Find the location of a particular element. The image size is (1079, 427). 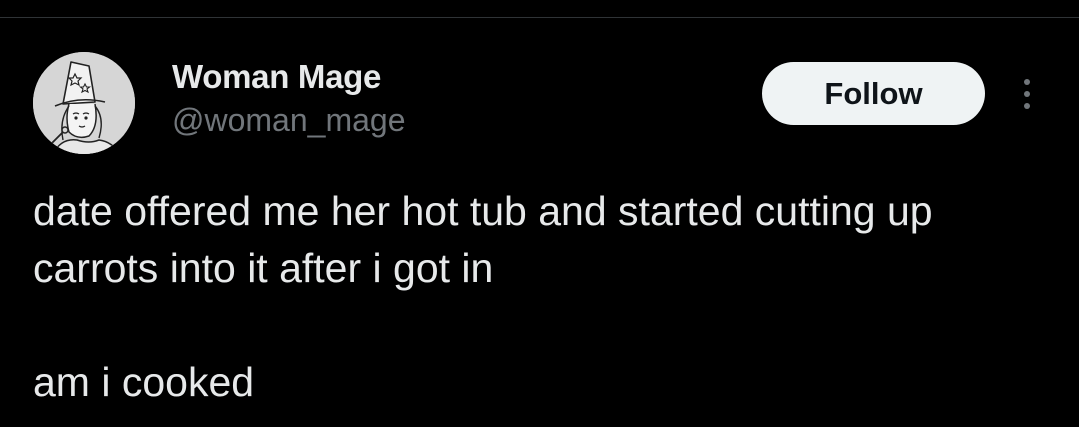

more-vertical-icon is located at coordinates (1027, 94).